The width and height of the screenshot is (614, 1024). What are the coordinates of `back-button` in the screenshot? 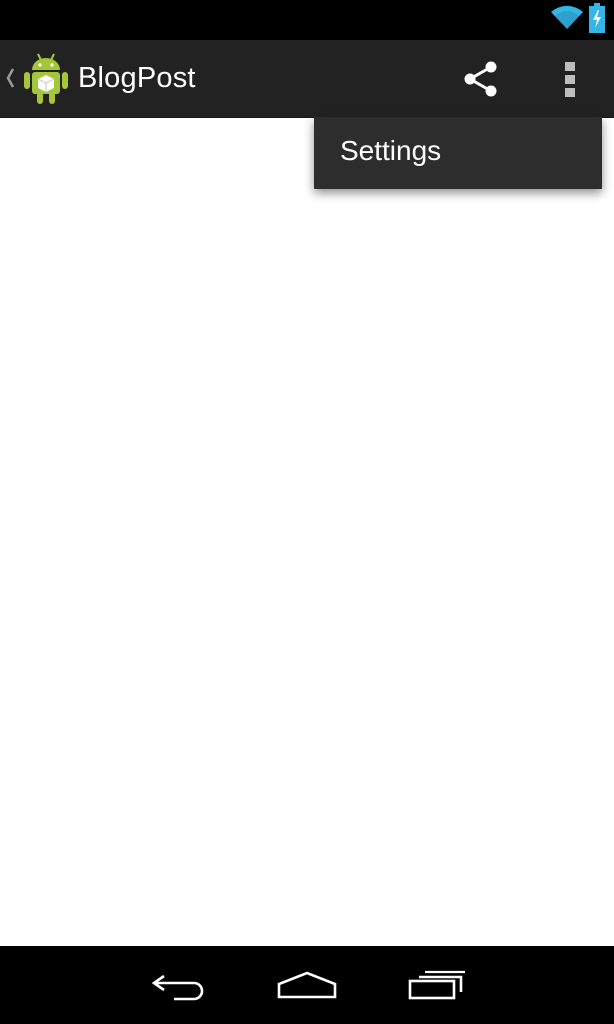 It's located at (179, 985).